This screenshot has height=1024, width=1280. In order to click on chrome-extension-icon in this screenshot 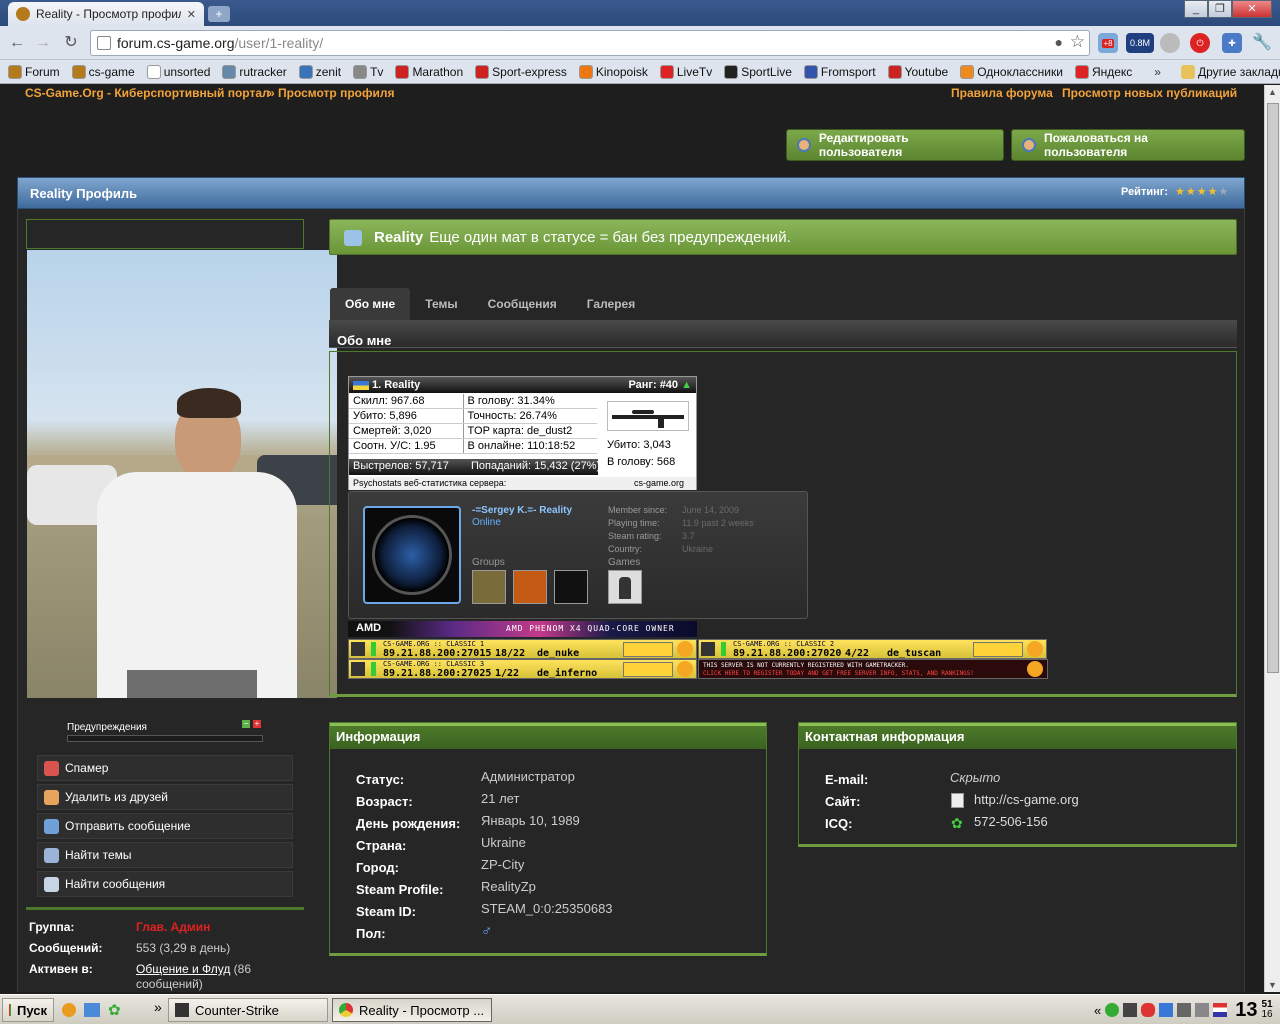, I will do `click(1170, 43)`.